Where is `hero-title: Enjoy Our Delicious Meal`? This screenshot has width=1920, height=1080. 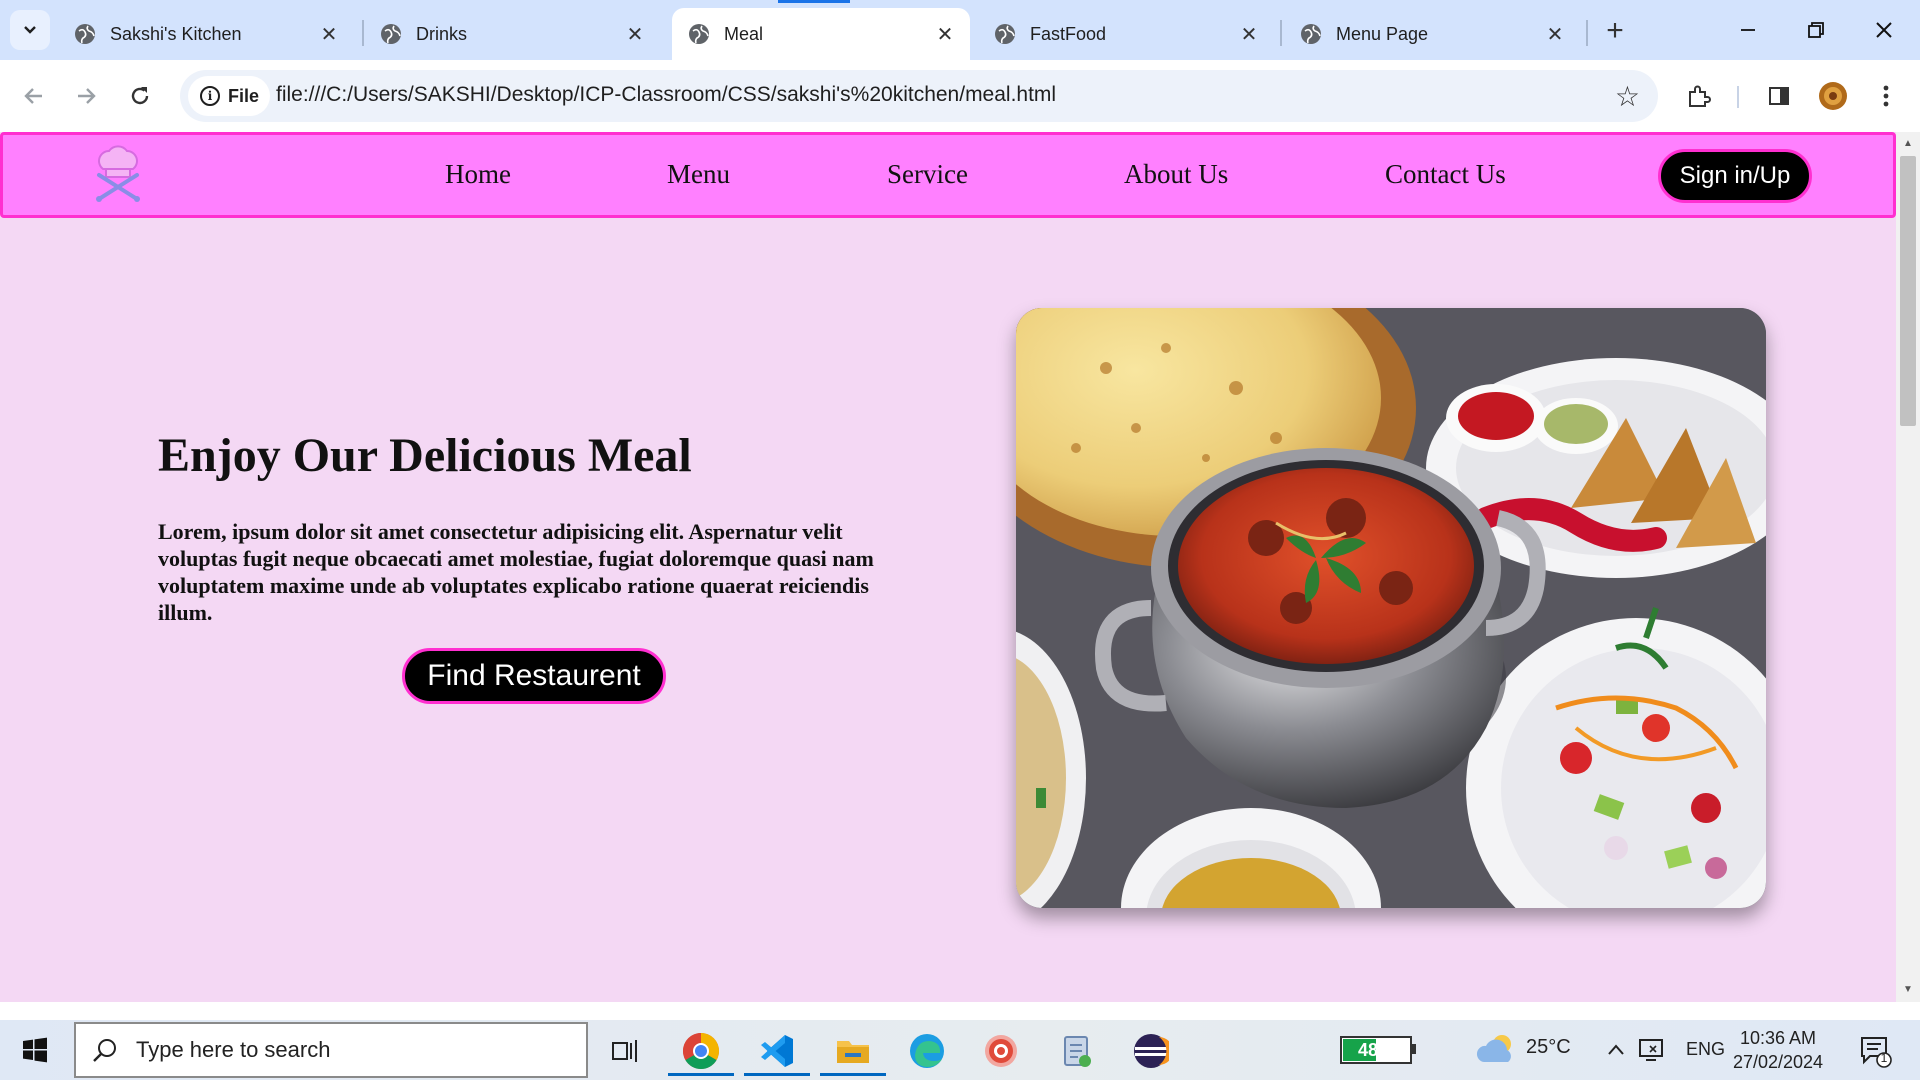 hero-title: Enjoy Our Delicious Meal is located at coordinates (425, 455).